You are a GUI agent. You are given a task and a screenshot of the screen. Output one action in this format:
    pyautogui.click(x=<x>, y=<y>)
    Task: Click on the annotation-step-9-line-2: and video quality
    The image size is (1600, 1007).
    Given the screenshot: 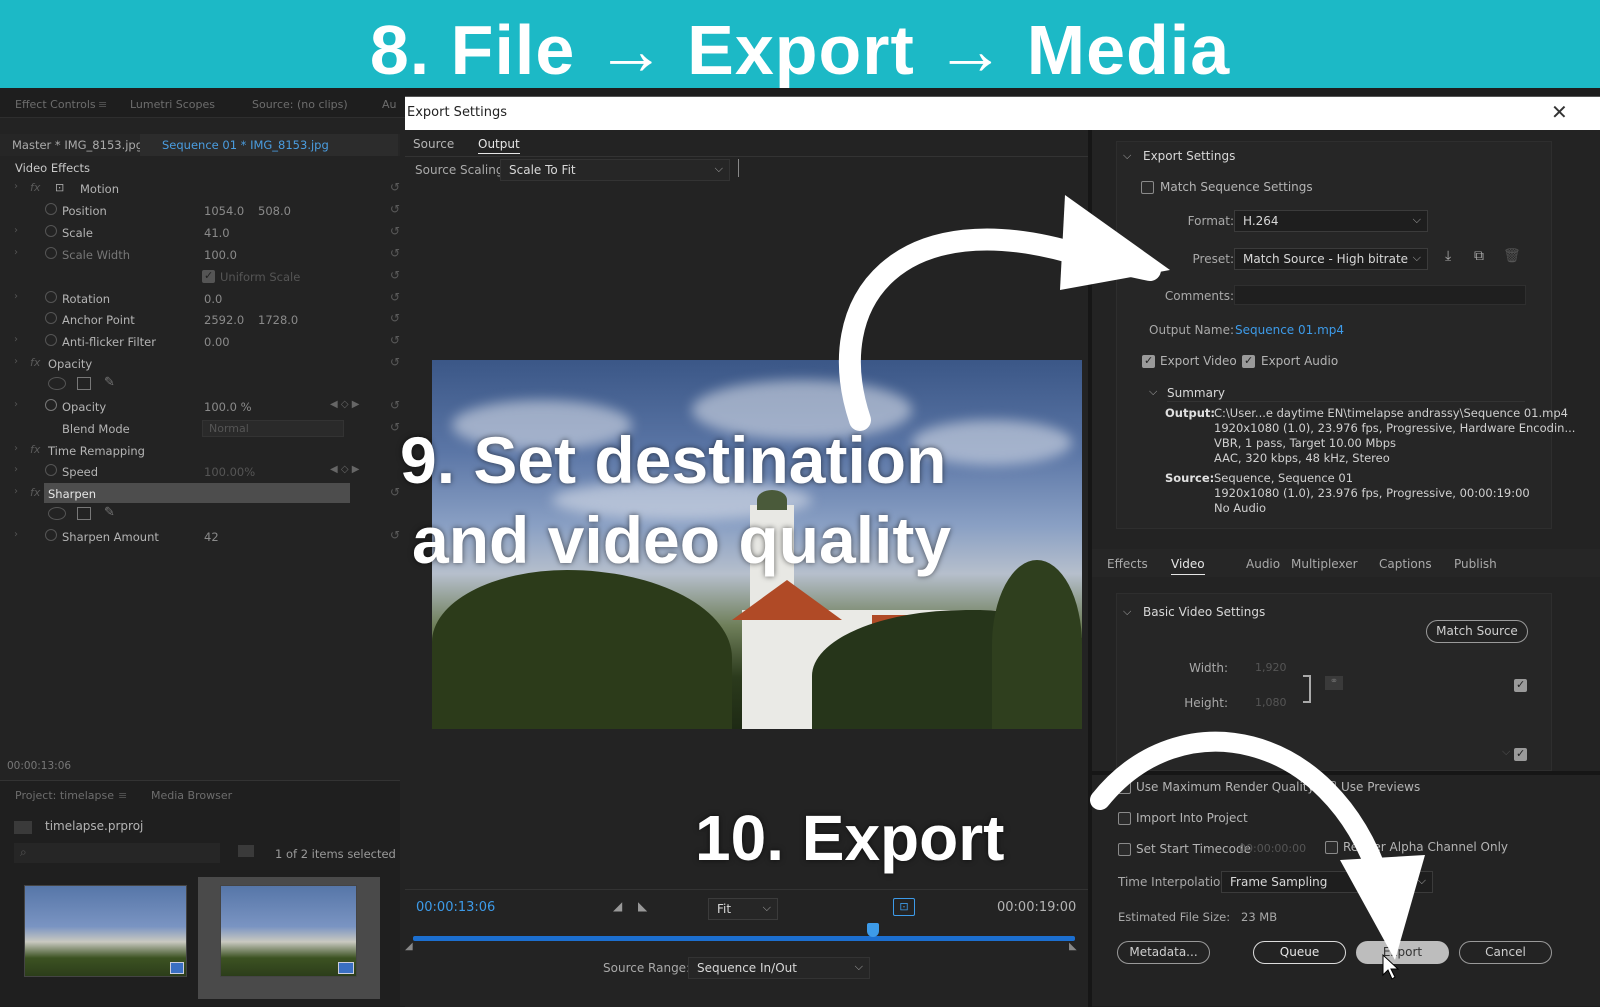 What is the action you would take?
    pyautogui.click(x=682, y=540)
    